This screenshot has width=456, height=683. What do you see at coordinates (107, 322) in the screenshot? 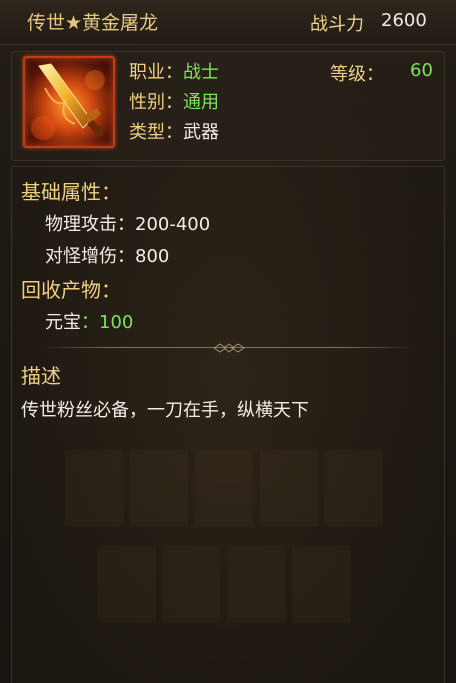
I see `yuanbao-value: ：100` at bounding box center [107, 322].